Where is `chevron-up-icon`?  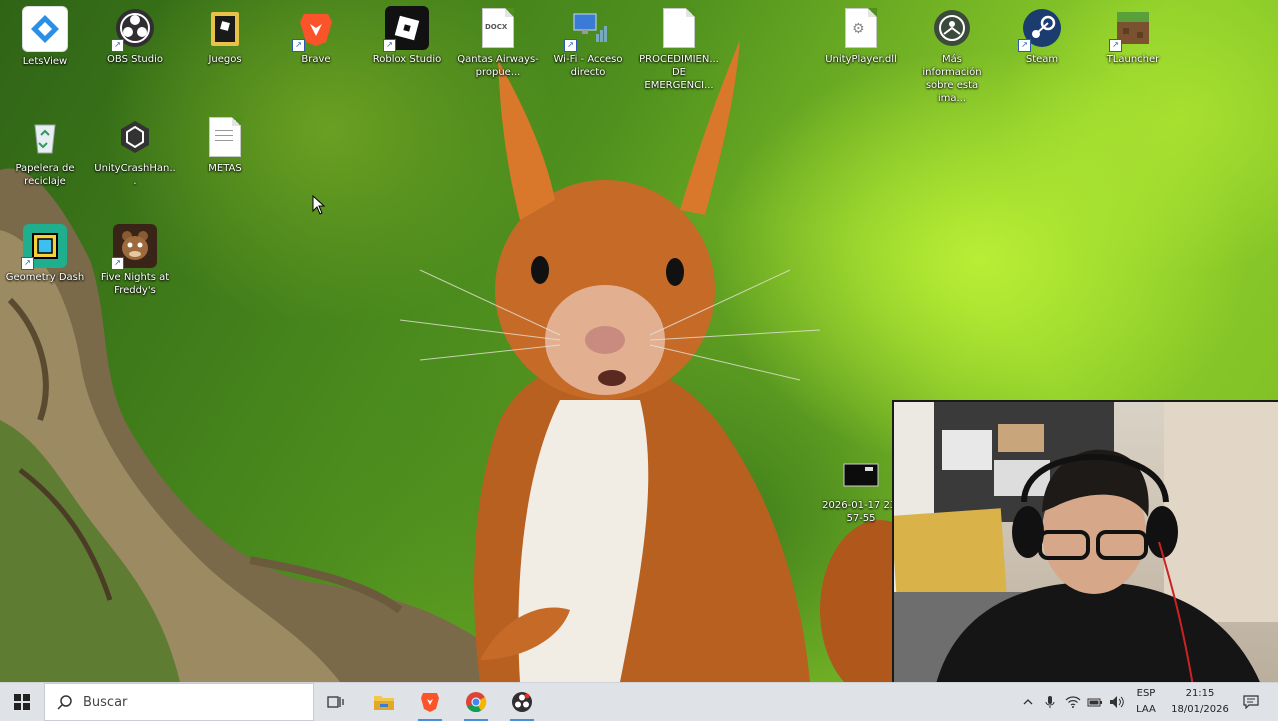
chevron-up-icon is located at coordinates (1028, 702).